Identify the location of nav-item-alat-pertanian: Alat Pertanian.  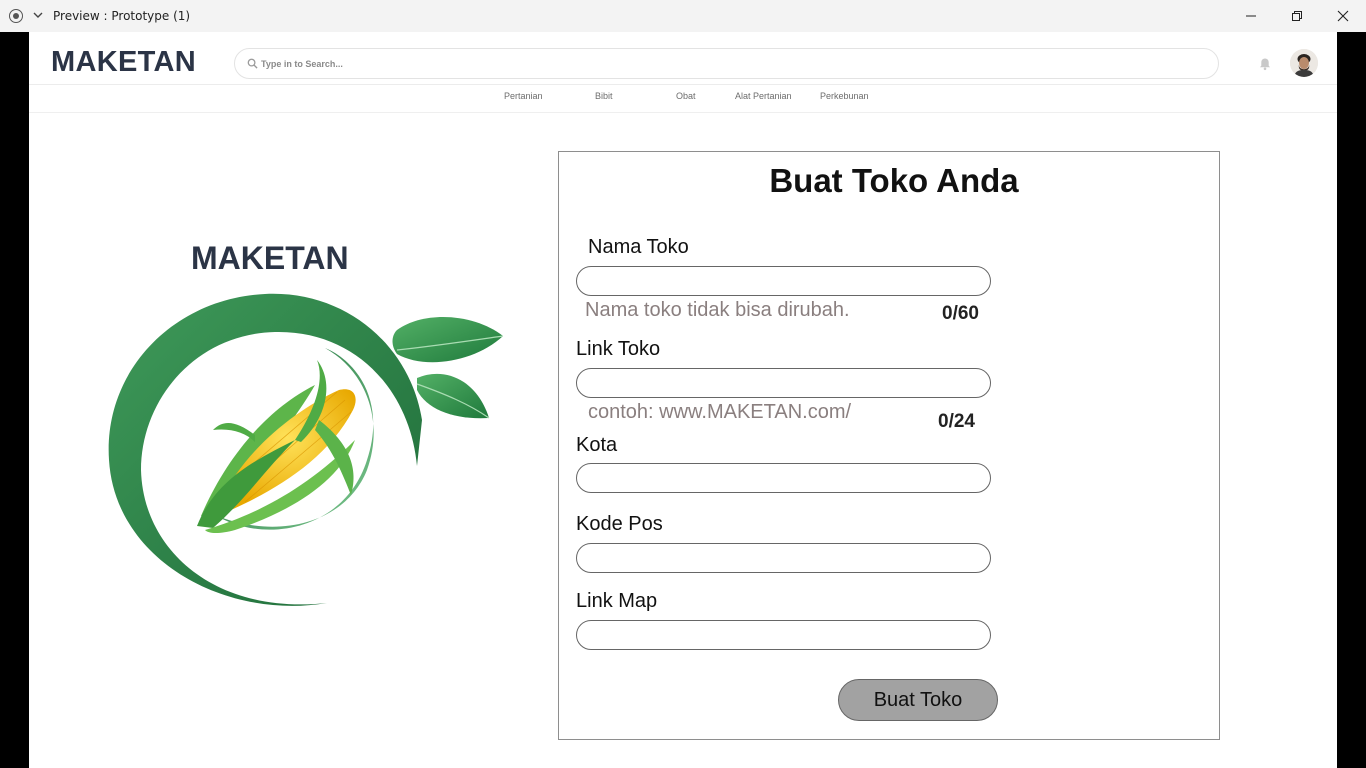
(763, 96).